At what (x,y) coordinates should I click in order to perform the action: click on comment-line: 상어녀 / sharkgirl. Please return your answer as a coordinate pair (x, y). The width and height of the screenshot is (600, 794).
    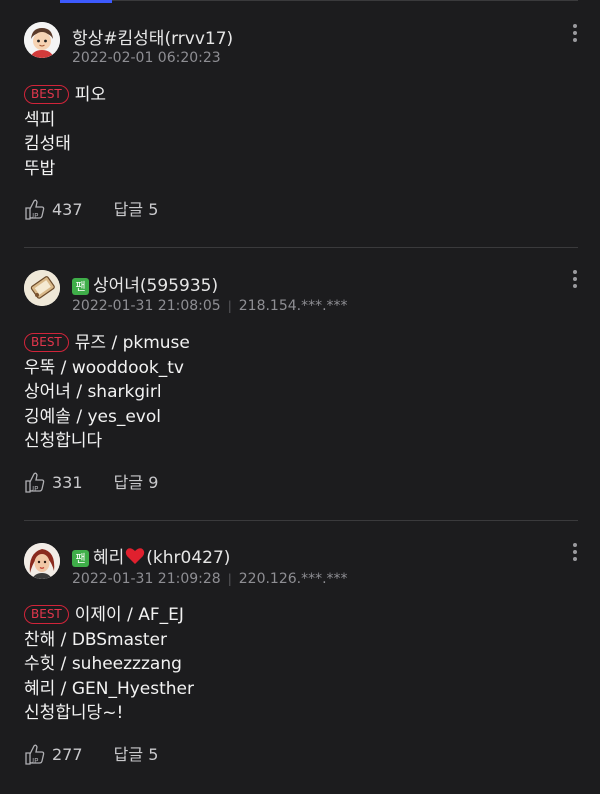
    Looking at the image, I should click on (93, 392).